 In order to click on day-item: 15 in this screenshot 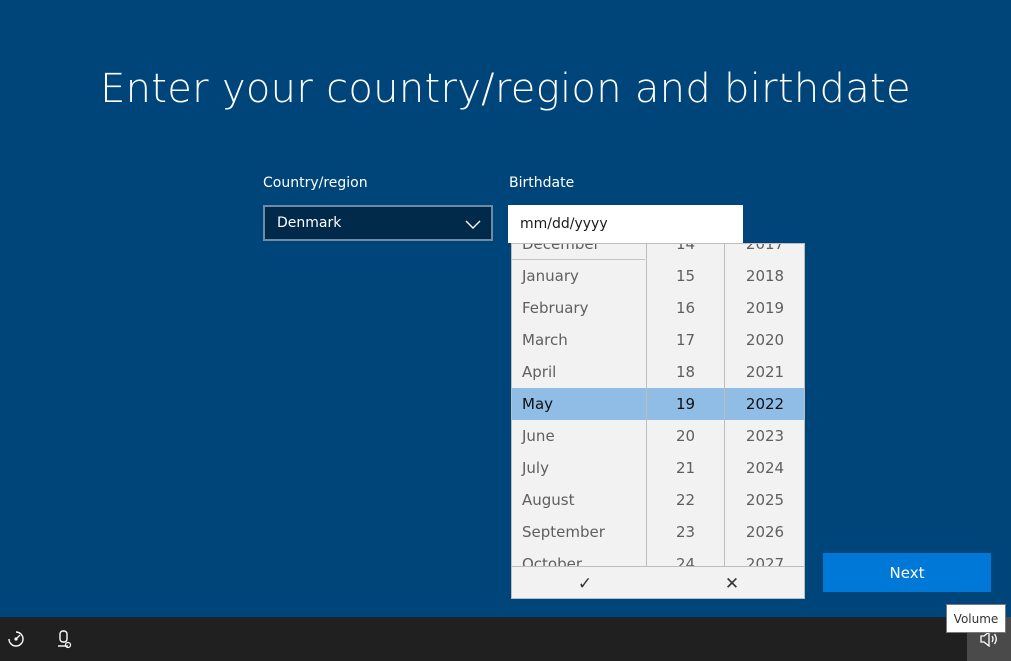, I will do `click(685, 276)`.